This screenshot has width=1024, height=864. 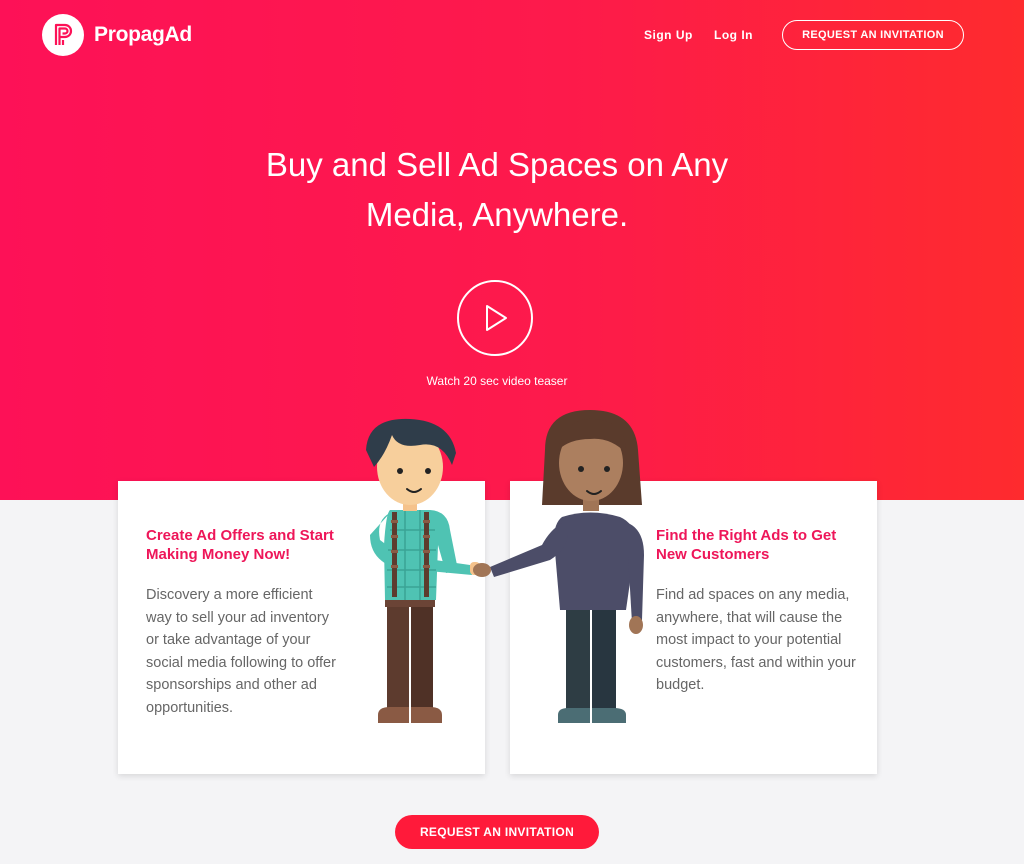 What do you see at coordinates (668, 35) in the screenshot?
I see `signup-link: Sign Up` at bounding box center [668, 35].